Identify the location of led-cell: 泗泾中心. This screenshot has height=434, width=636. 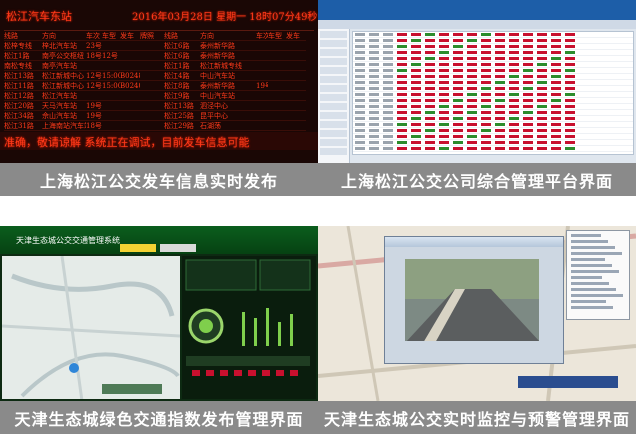
(228, 106).